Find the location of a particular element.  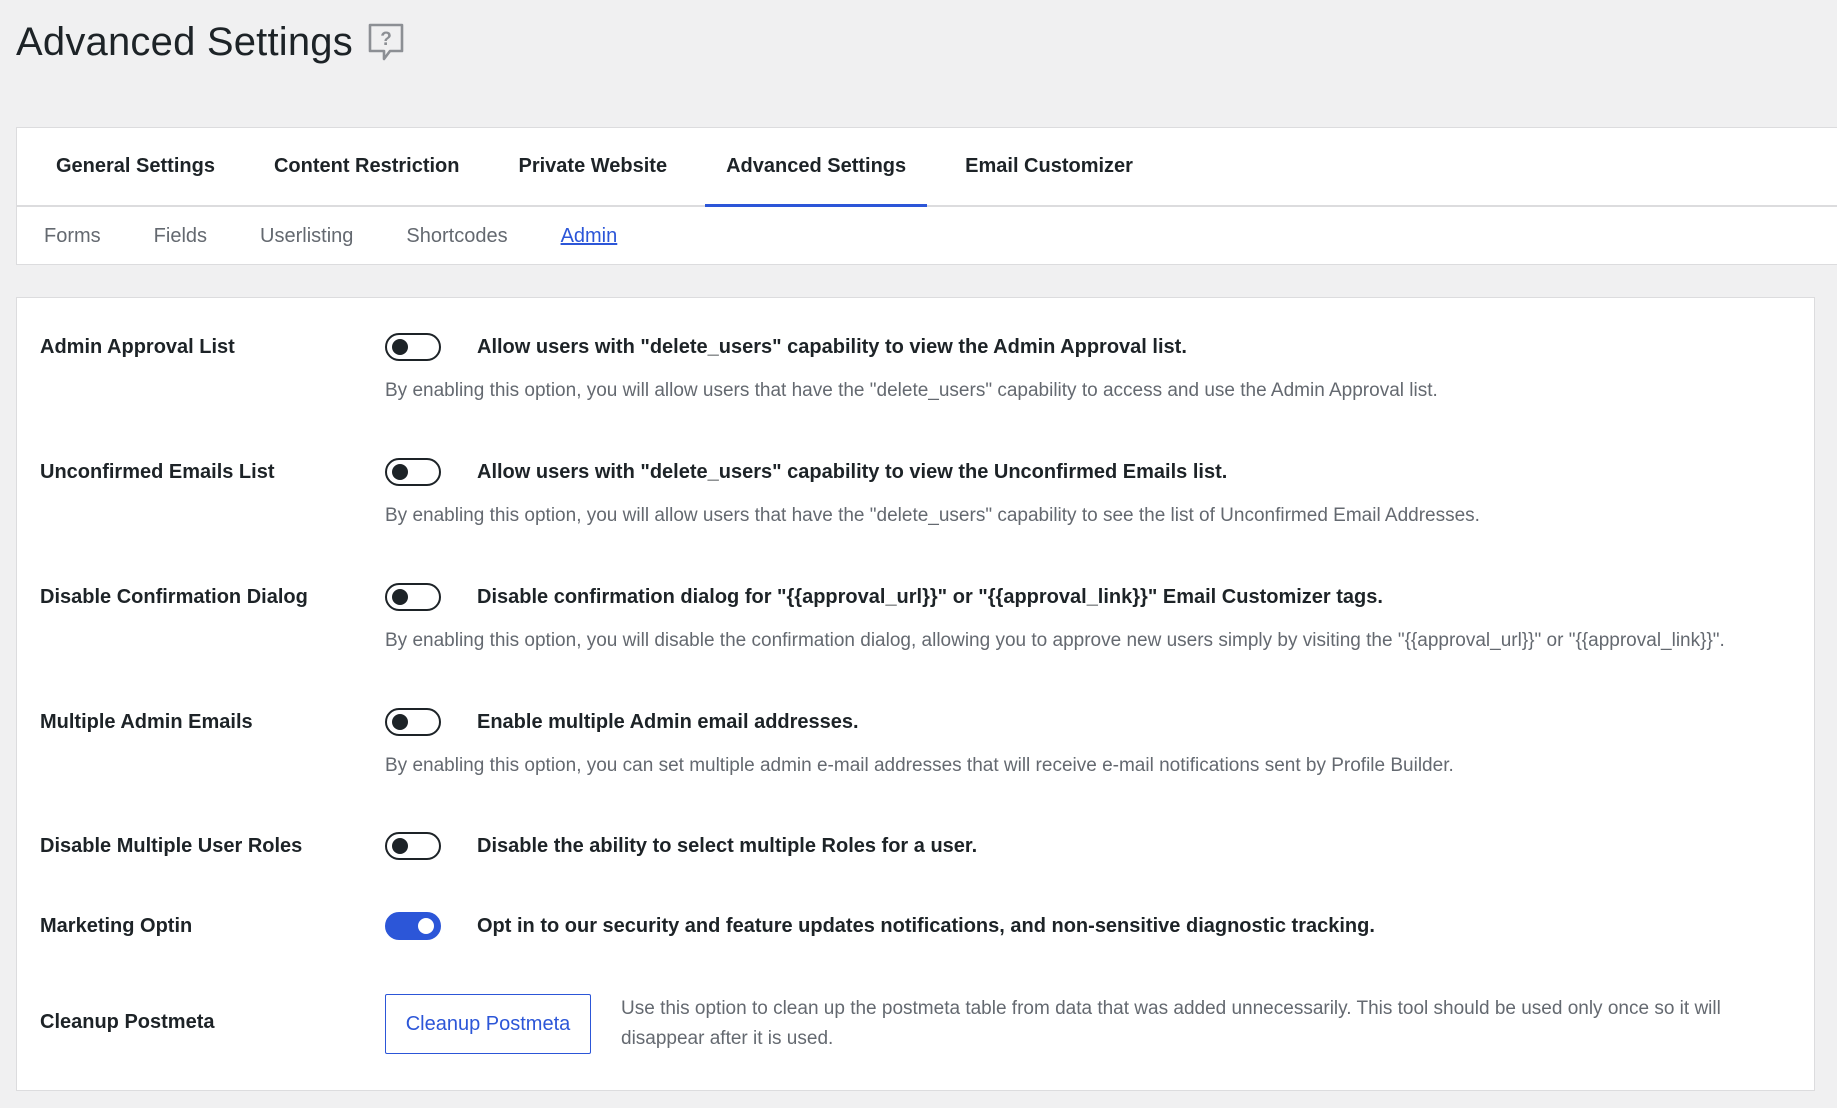

tab-private-website: Private Website is located at coordinates (593, 166).